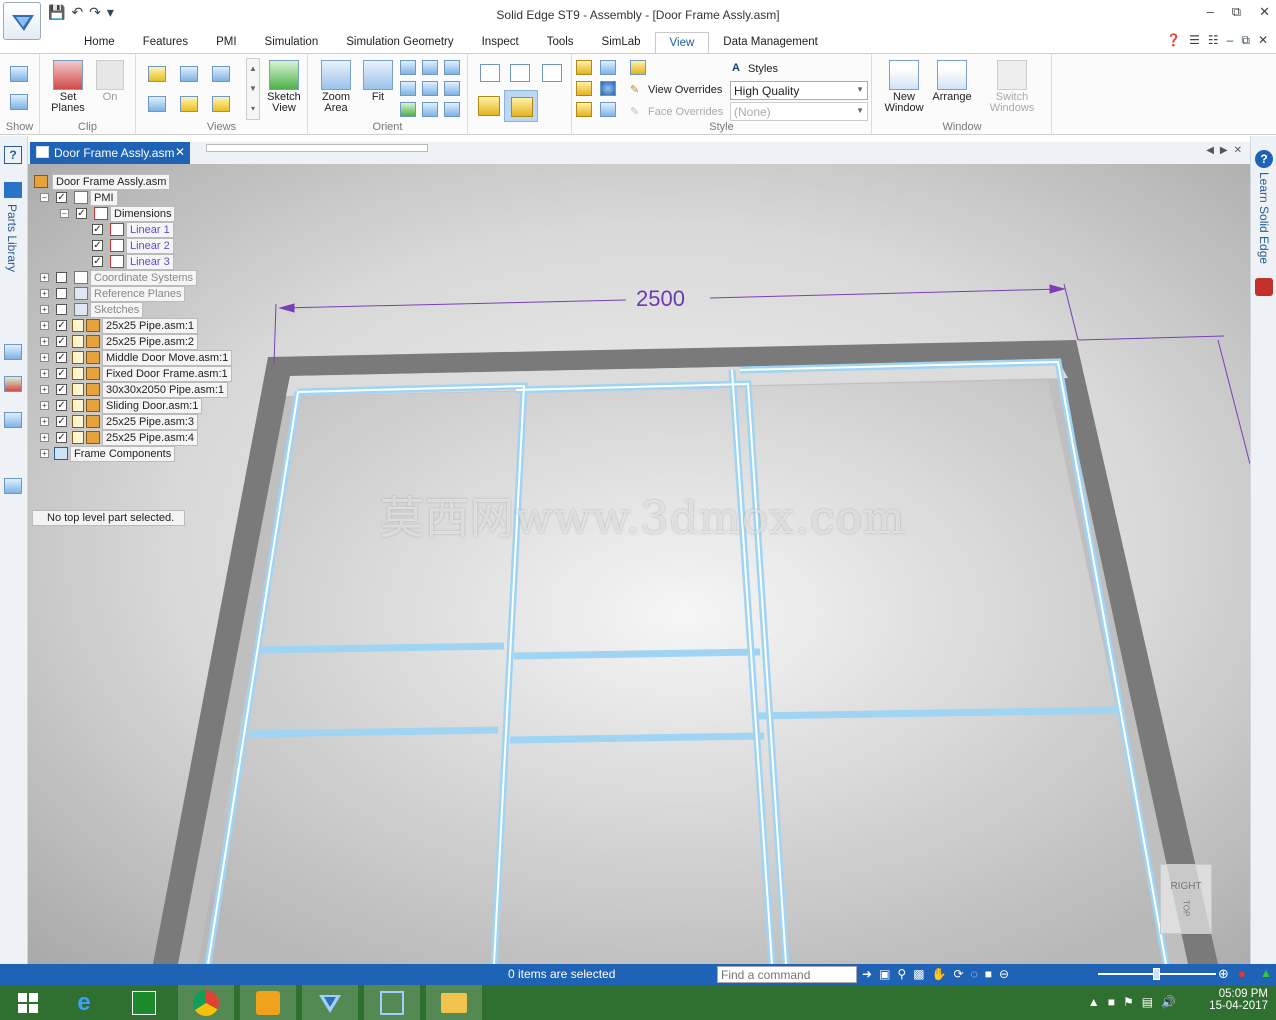 Image resolution: width=1276 pixels, height=1020 pixels. What do you see at coordinates (97, 229) in the screenshot?
I see `linear1-checkbox: ✓` at bounding box center [97, 229].